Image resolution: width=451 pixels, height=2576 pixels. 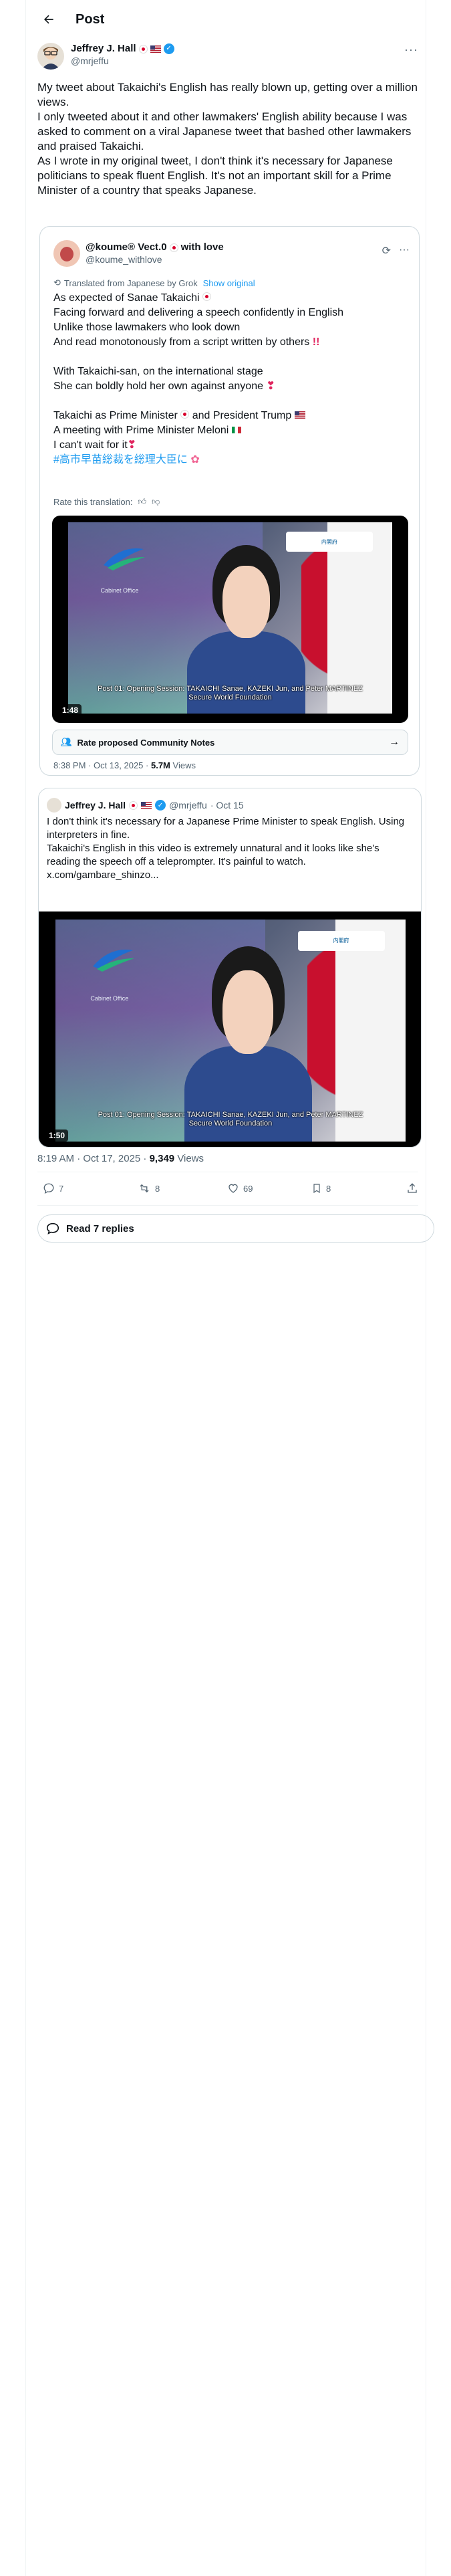 I want to click on quoted-avatar, so click(x=66, y=254).